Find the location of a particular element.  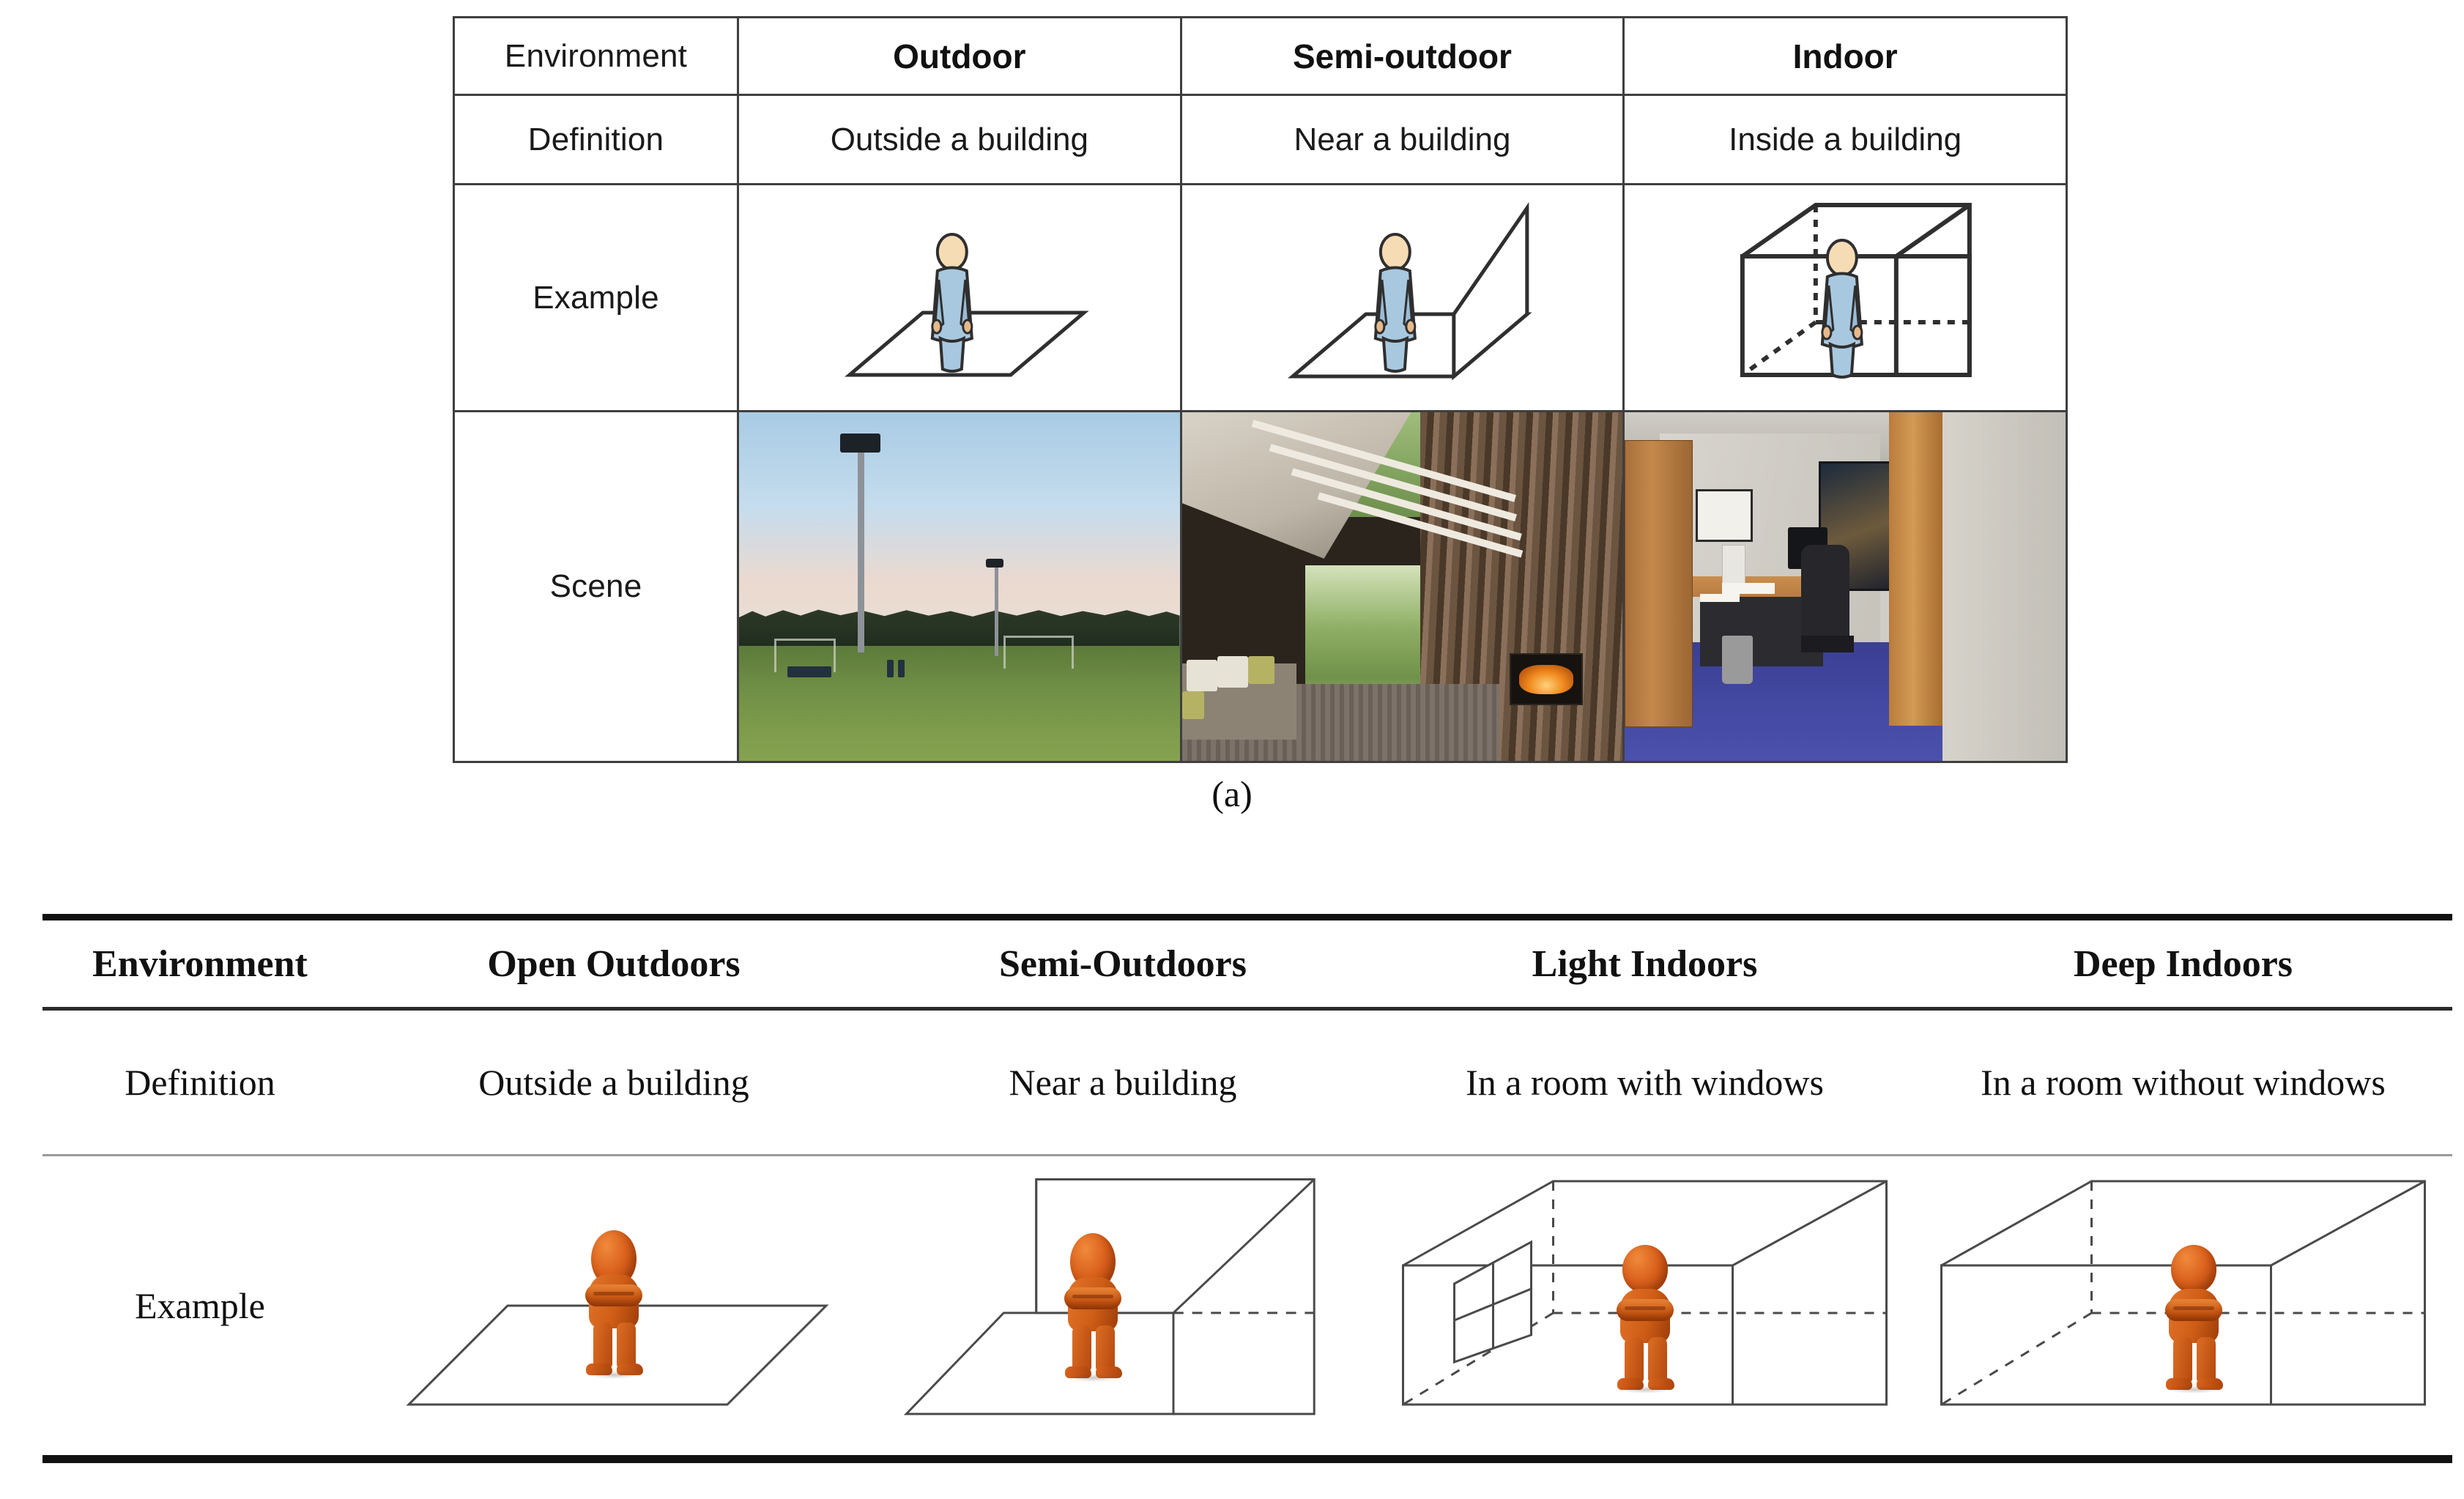

definition-semi-outdoors: Near a building is located at coordinates (1123, 1083).